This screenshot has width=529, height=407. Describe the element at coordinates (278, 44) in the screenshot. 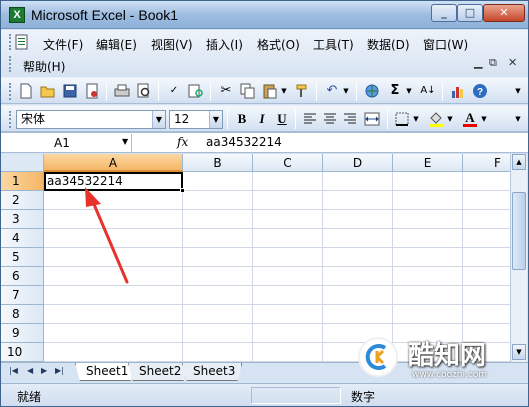

I see `menu-format: 格式(O)` at that location.